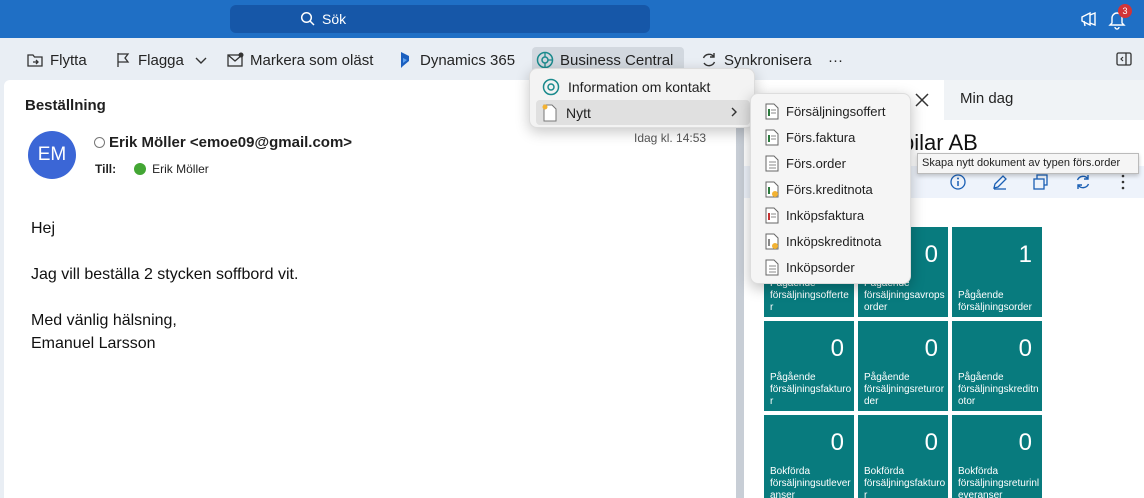 The width and height of the screenshot is (1144, 498). I want to click on close-icon, so click(922, 100).